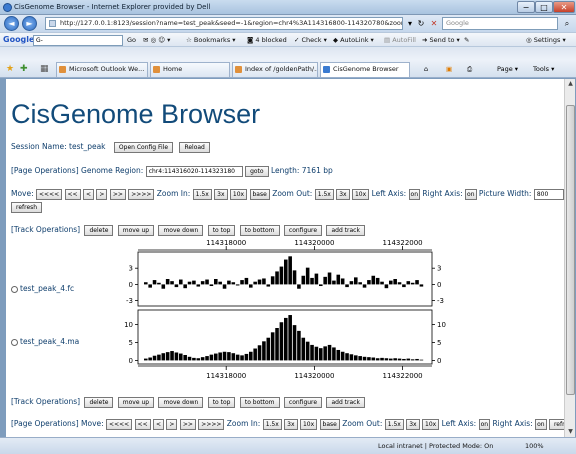  What do you see at coordinates (421, 23) in the screenshot?
I see `refresh-icon: ↻` at bounding box center [421, 23].